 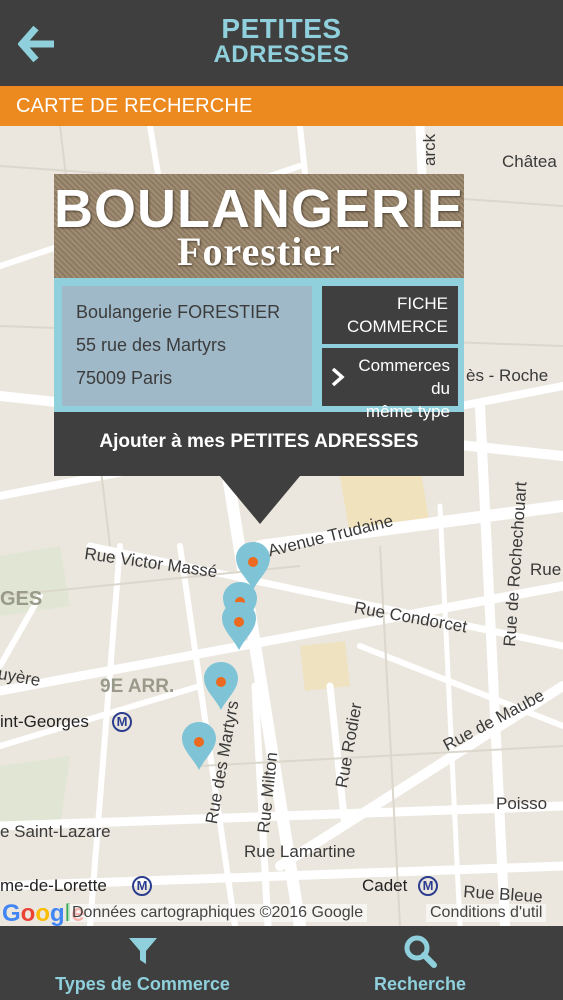 I want to click on chevron-right-icon, so click(x=338, y=377).